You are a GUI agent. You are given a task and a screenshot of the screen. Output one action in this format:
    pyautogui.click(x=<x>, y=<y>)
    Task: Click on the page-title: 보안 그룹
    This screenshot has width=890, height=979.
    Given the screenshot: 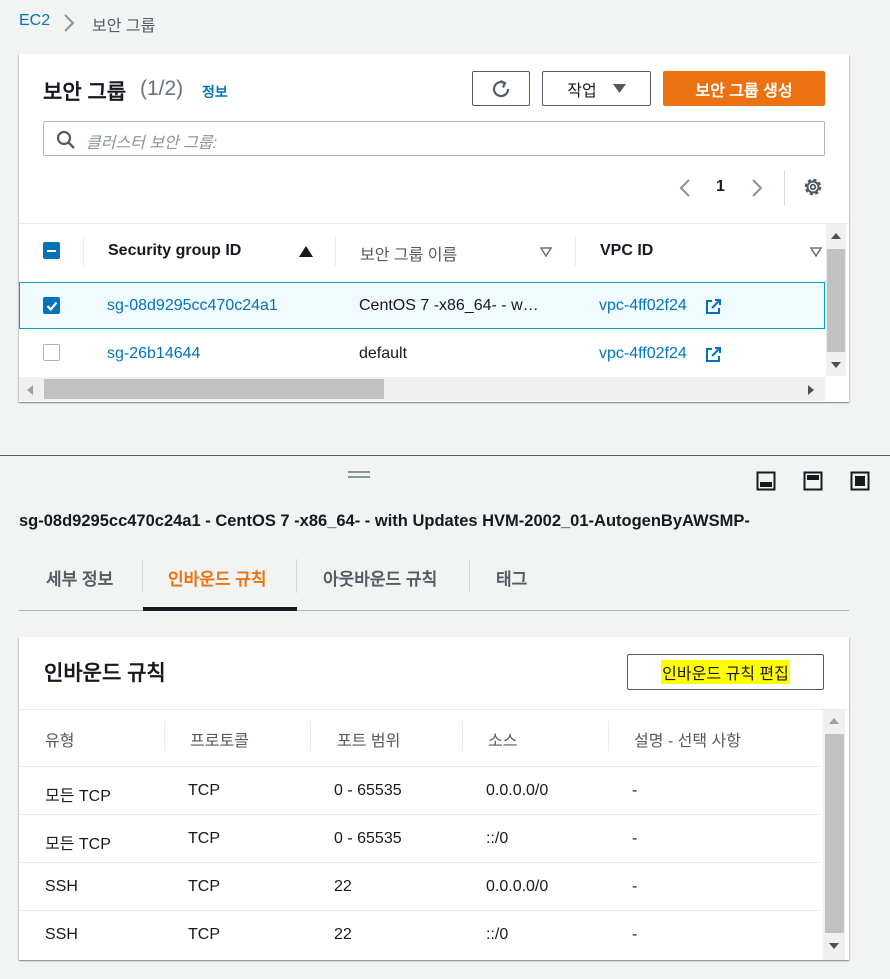 What is the action you would take?
    pyautogui.click(x=85, y=92)
    